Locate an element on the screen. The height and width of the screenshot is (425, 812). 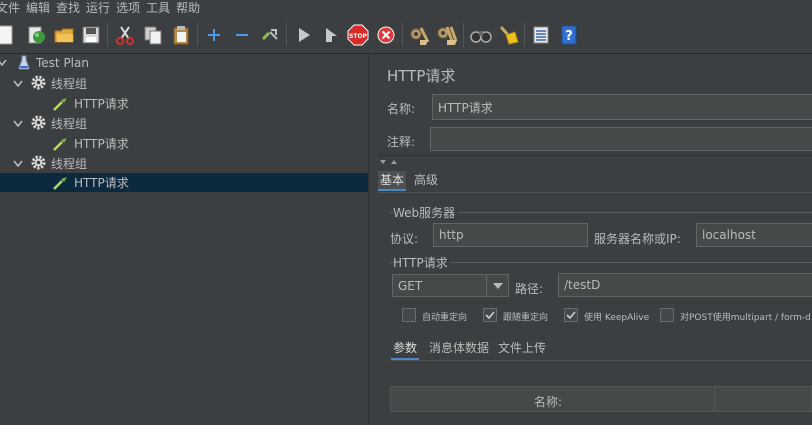
save-icon is located at coordinates (91, 35).